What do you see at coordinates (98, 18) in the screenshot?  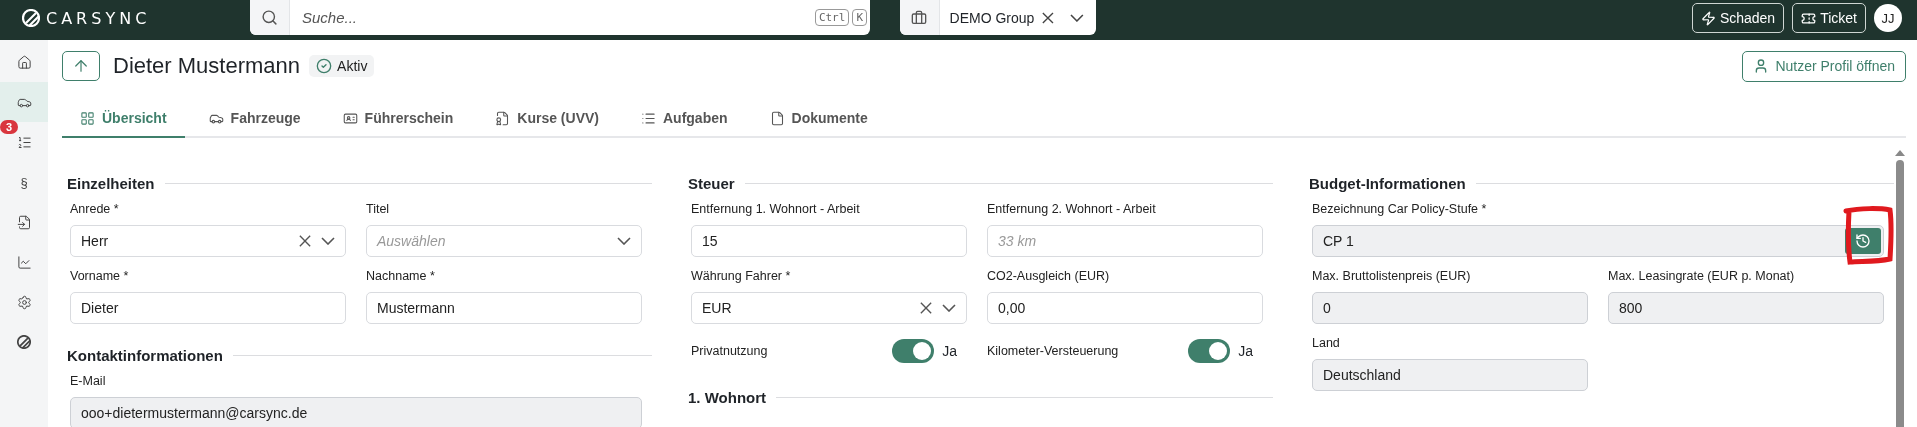 I see `logo-text: CARSYNC` at bounding box center [98, 18].